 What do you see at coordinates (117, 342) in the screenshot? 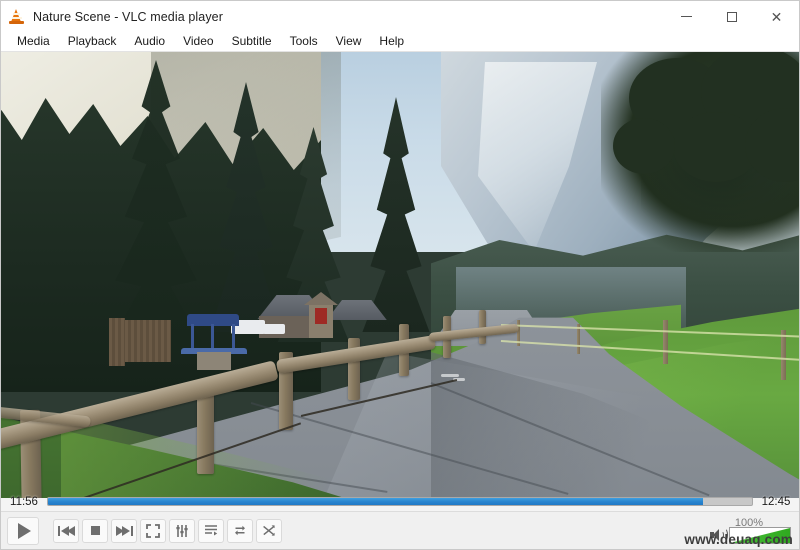
I see `wood-fence-post` at bounding box center [117, 342].